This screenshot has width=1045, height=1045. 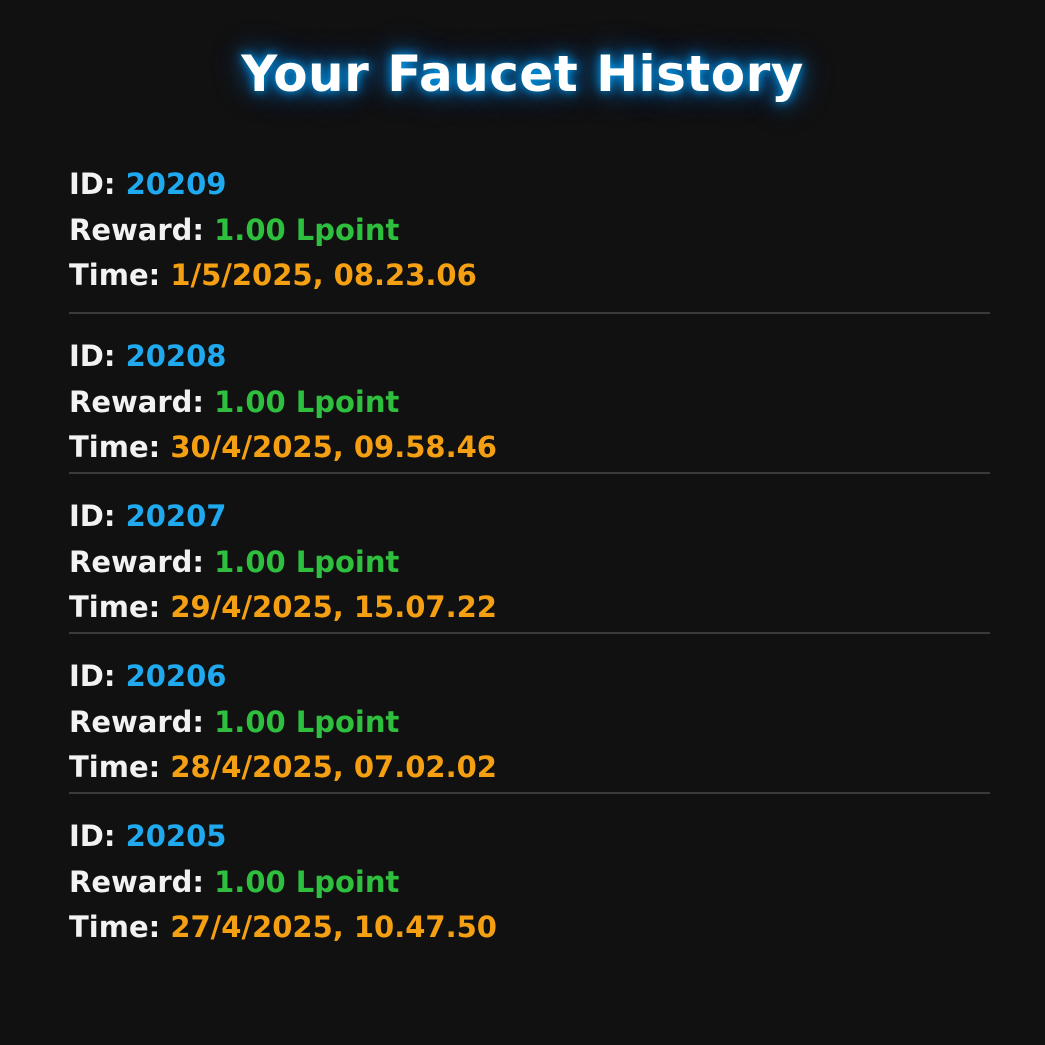 I want to click on entry-id-value: 20208, so click(x=176, y=356).